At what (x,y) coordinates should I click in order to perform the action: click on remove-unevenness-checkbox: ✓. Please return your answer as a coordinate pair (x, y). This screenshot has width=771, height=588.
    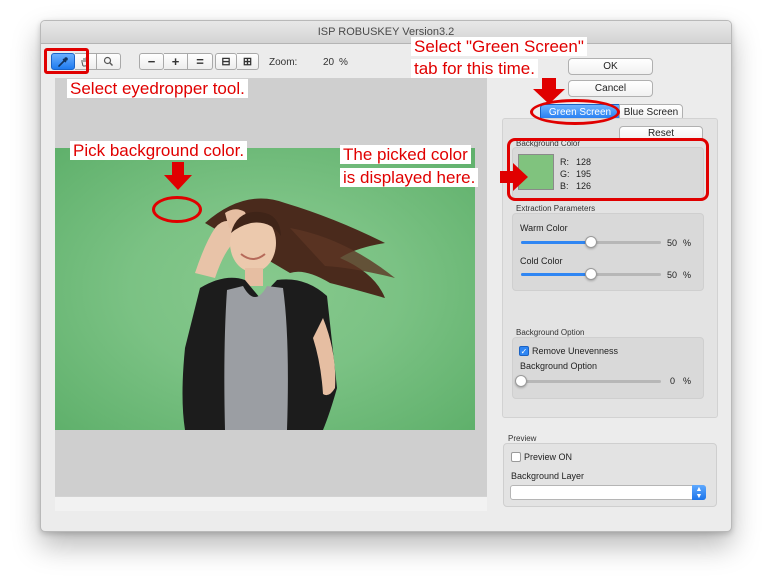
    Looking at the image, I should click on (524, 351).